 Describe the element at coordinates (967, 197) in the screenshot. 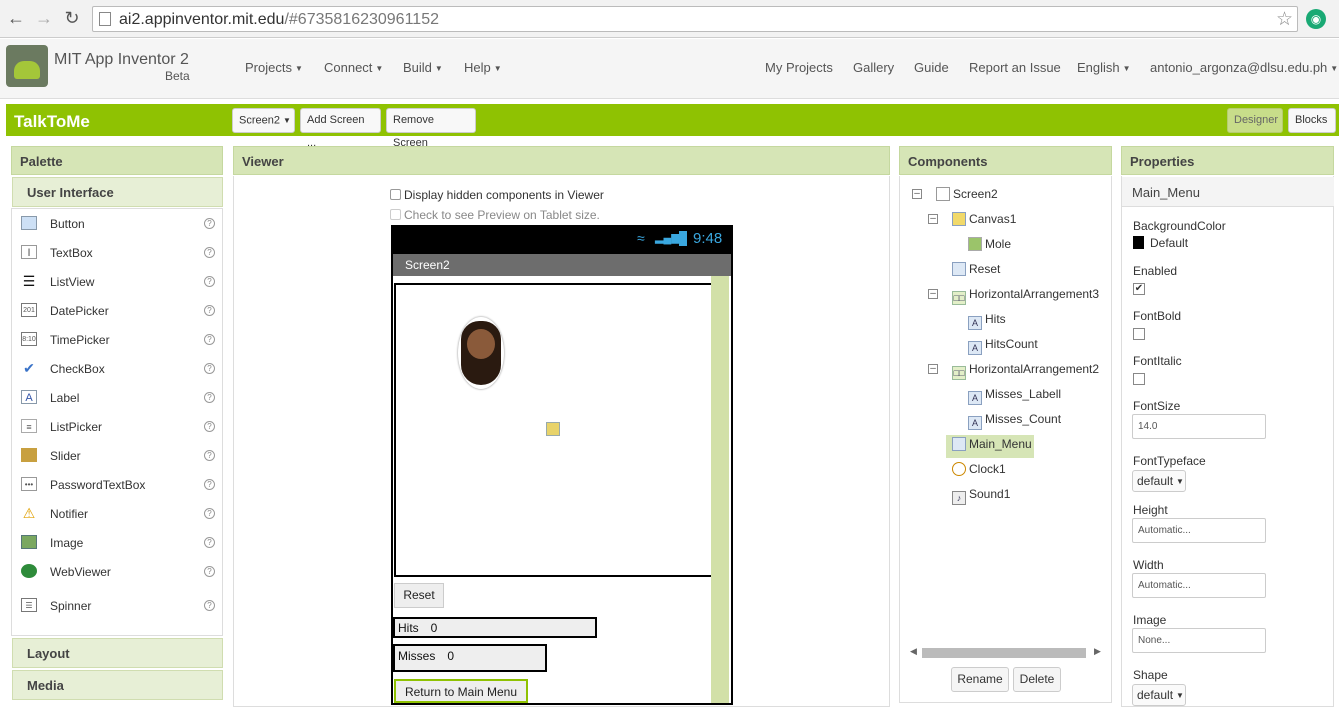

I see `tree-node-screen2: Screen2` at that location.